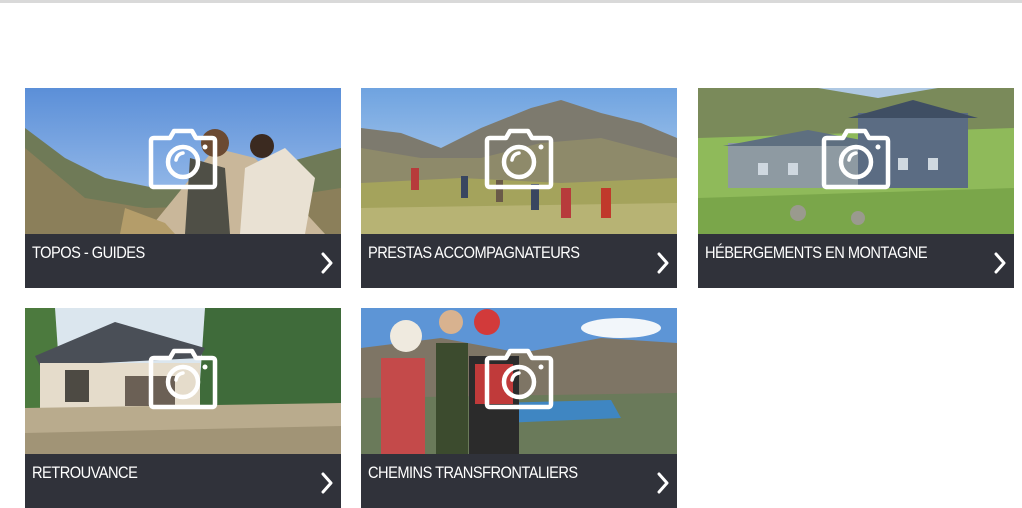 Image resolution: width=1022 pixels, height=508 pixels. I want to click on card-chemins-transfrontaliers: CHEMINS TRANSFRONTALIERS, so click(519, 408).